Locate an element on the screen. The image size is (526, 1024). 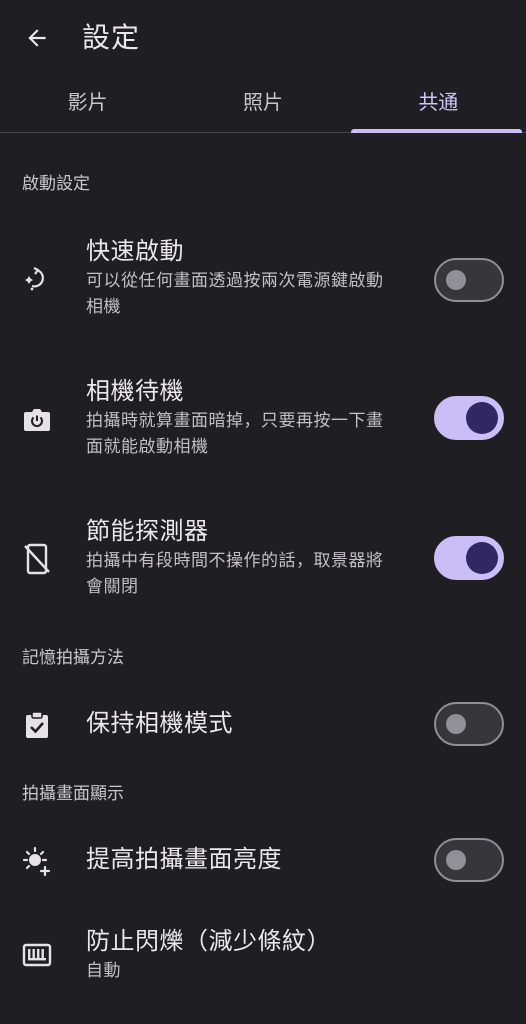
tab-photo: 照片 is located at coordinates (262, 105).